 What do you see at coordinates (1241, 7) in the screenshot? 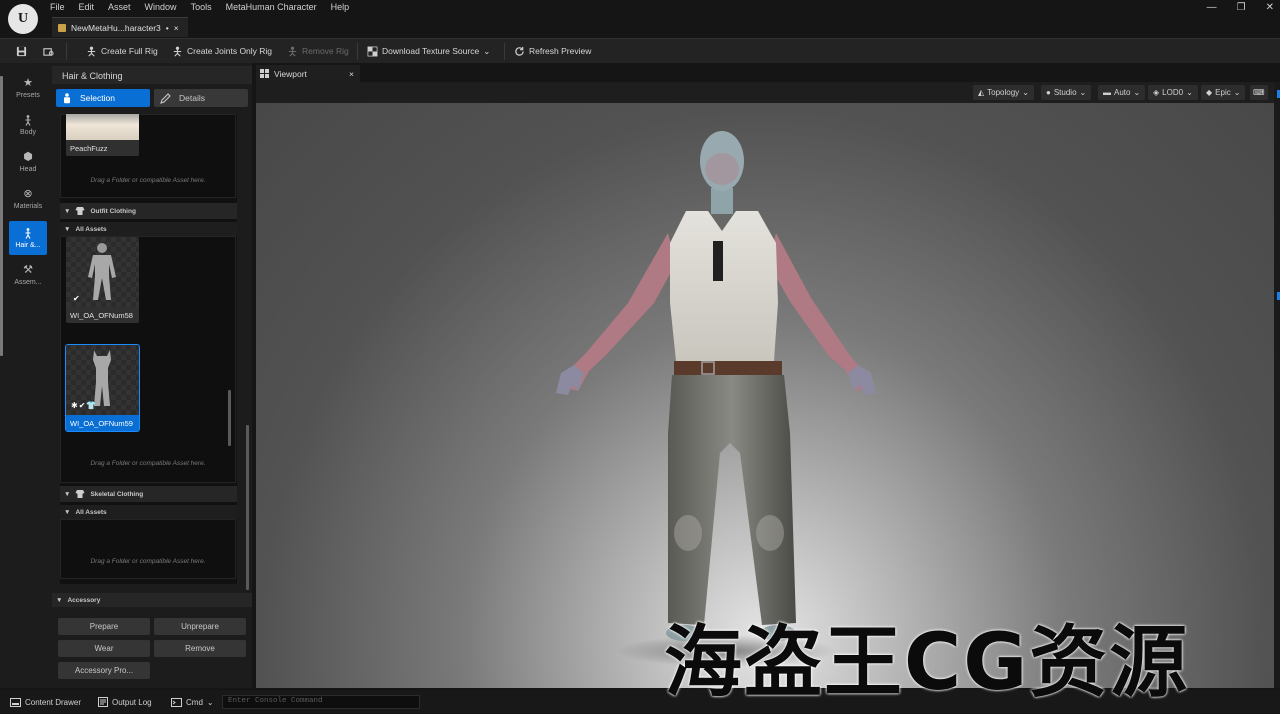
I see `maximize-icon: ❐` at bounding box center [1241, 7].